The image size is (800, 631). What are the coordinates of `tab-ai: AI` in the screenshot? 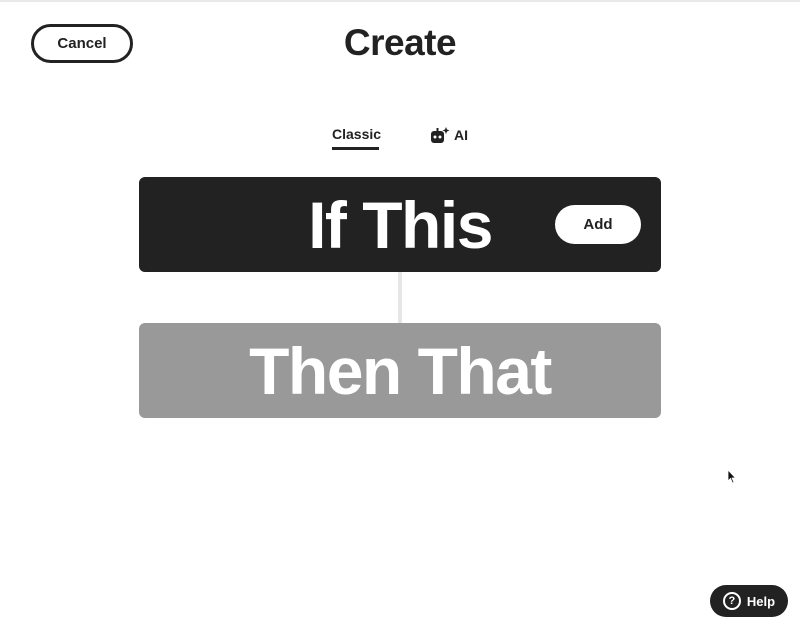 It's located at (449, 135).